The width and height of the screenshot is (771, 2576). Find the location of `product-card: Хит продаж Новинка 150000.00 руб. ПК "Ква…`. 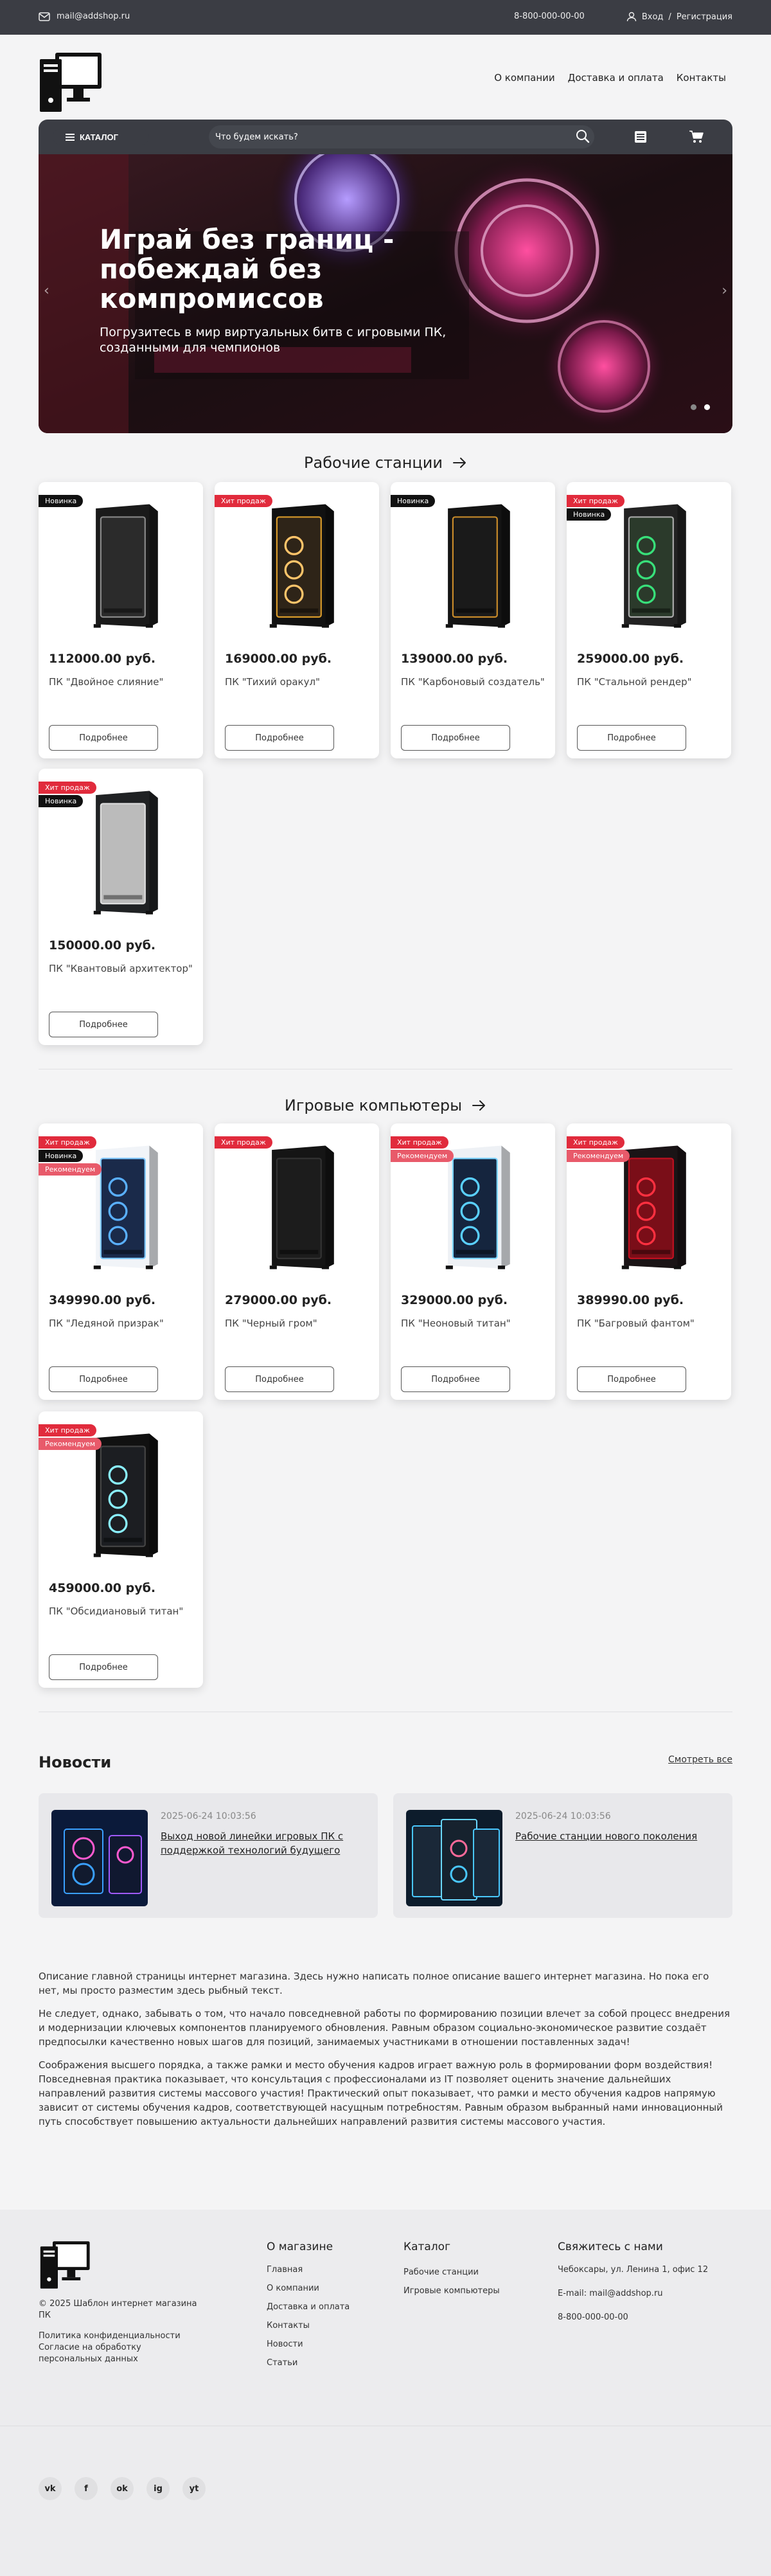

product-card: Хит продаж Новинка 150000.00 руб. ПК "Ква… is located at coordinates (121, 907).